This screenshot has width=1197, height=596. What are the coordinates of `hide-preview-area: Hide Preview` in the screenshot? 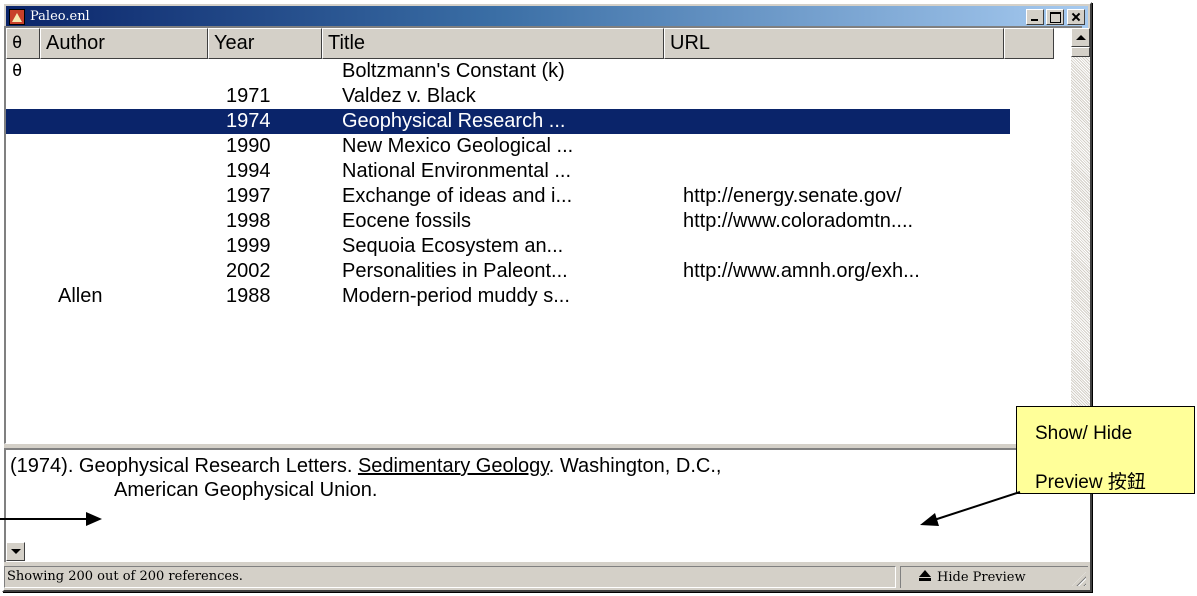 It's located at (994, 577).